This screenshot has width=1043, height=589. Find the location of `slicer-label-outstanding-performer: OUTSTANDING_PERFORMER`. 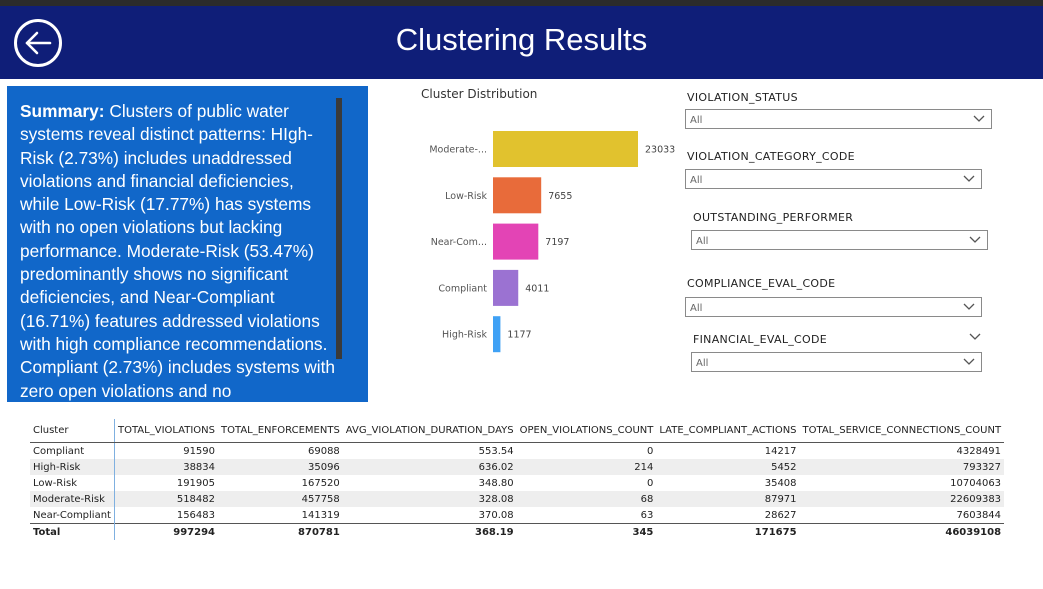

slicer-label-outstanding-performer: OUTSTANDING_PERFORMER is located at coordinates (773, 217).